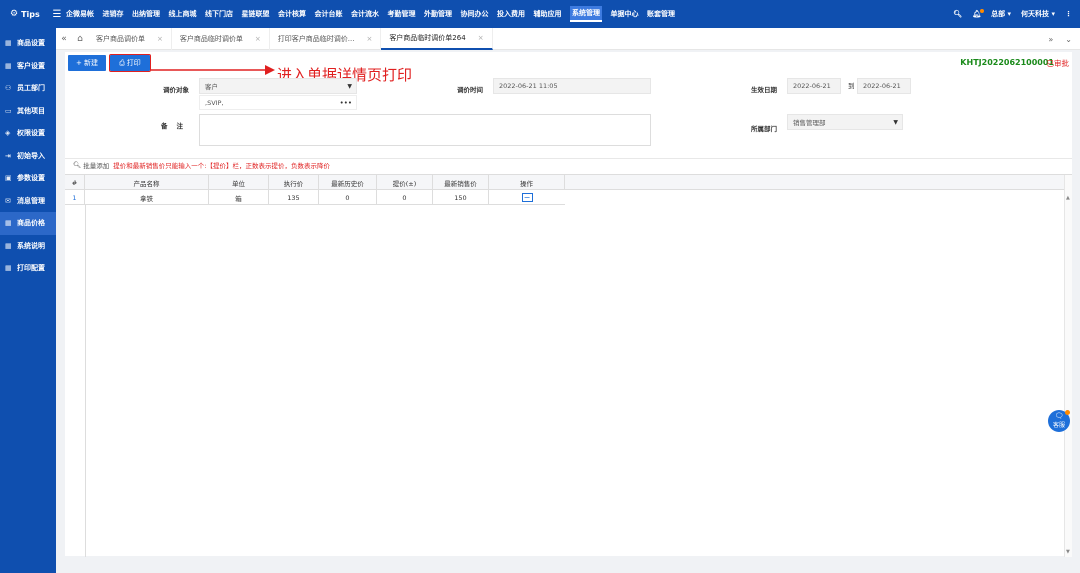 Image resolution: width=1080 pixels, height=573 pixels. What do you see at coordinates (402, 14) in the screenshot?
I see `nav-item: 考勤管理` at bounding box center [402, 14].